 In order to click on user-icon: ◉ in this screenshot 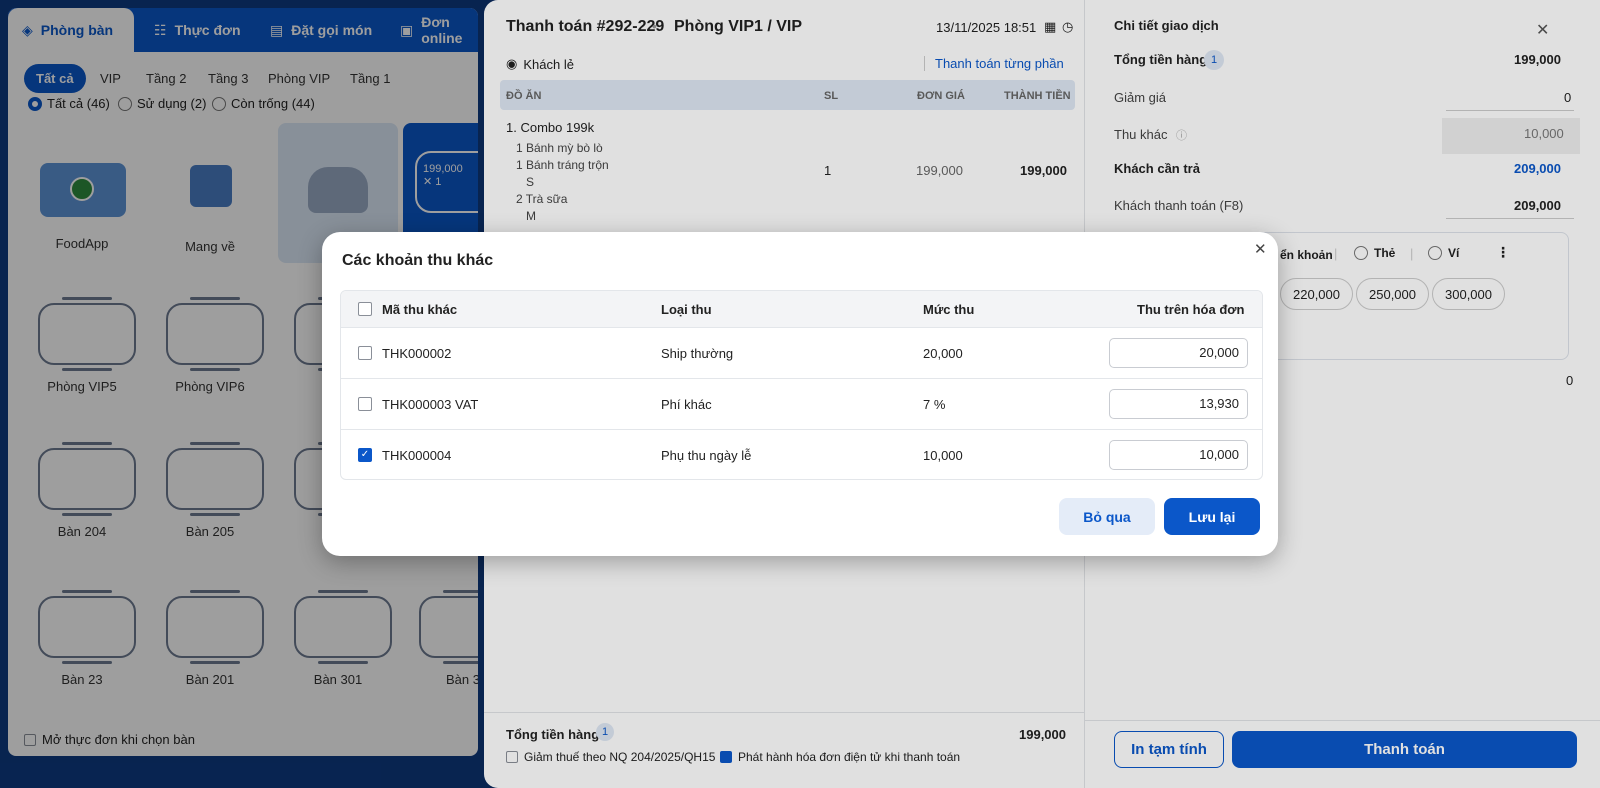, I will do `click(512, 63)`.